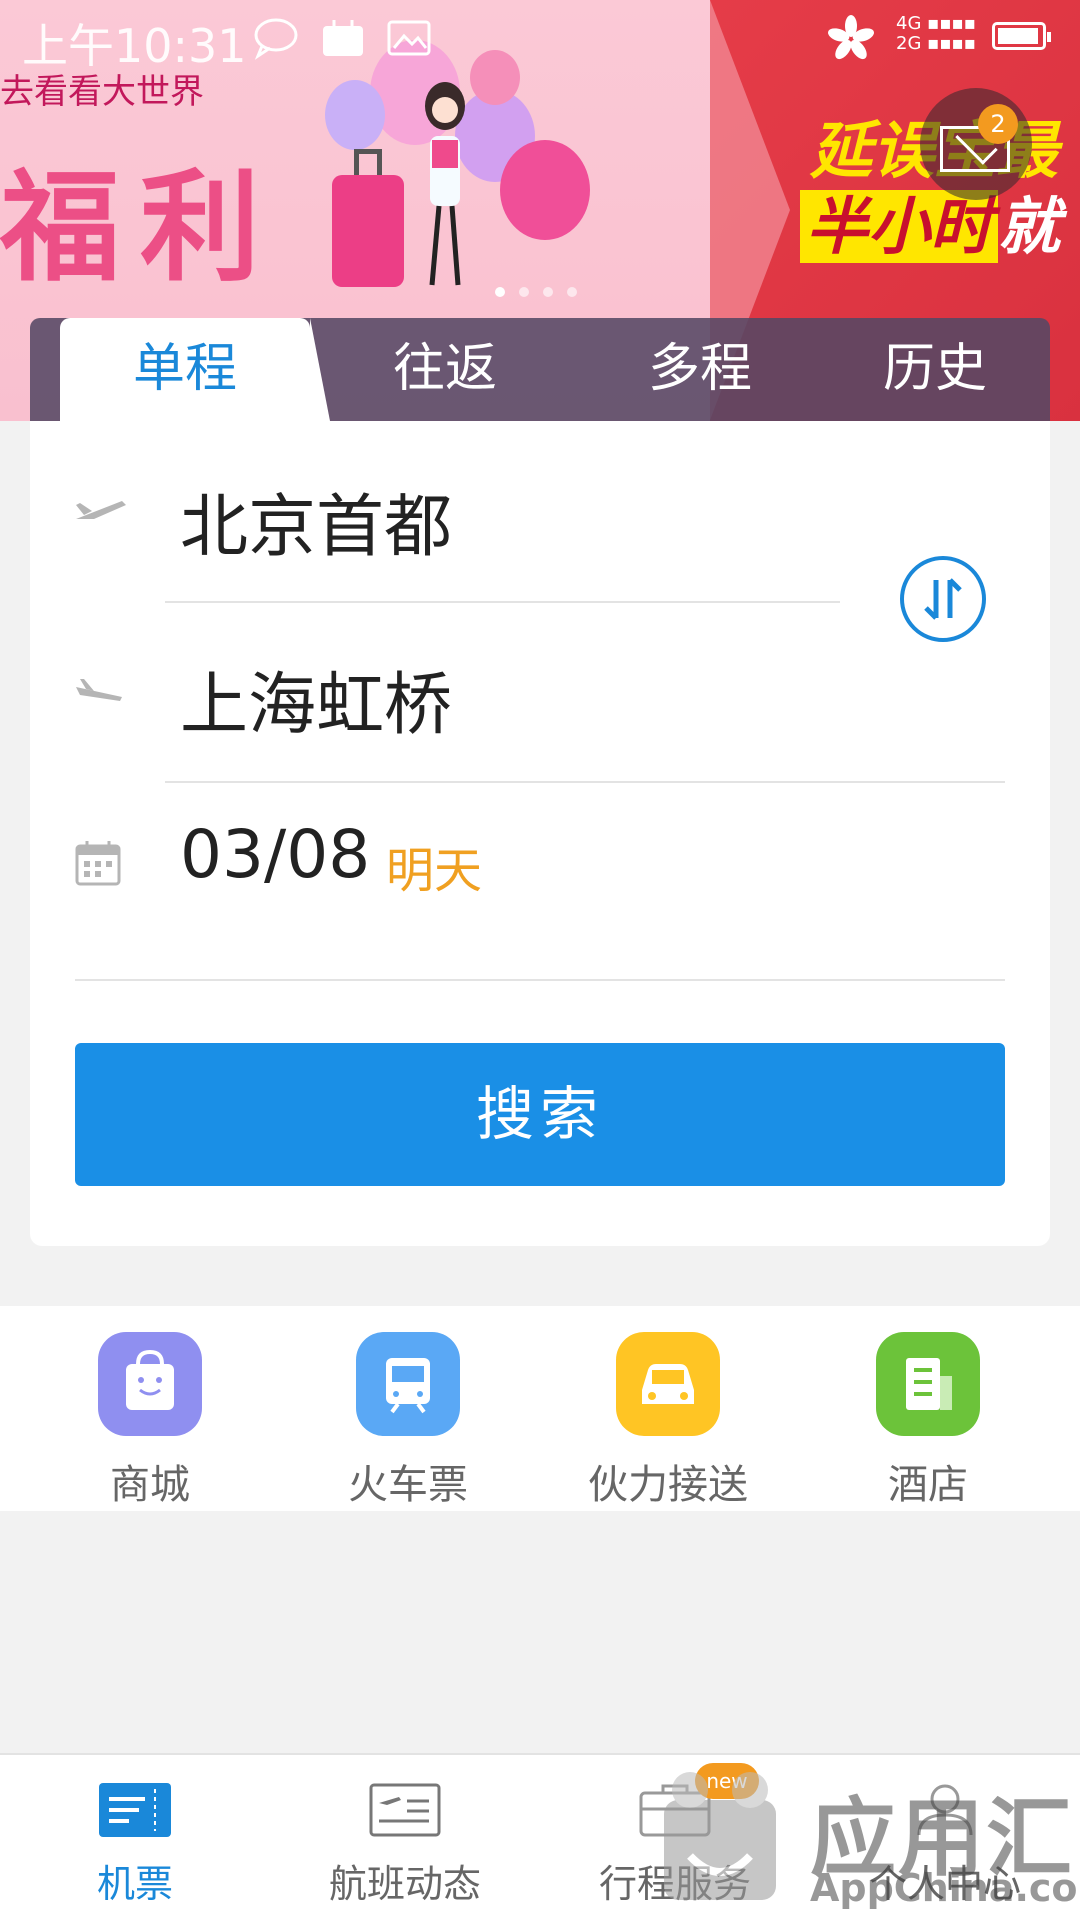 This screenshot has height=1922, width=1080. I want to click on nav-label: 机票, so click(134, 1884).